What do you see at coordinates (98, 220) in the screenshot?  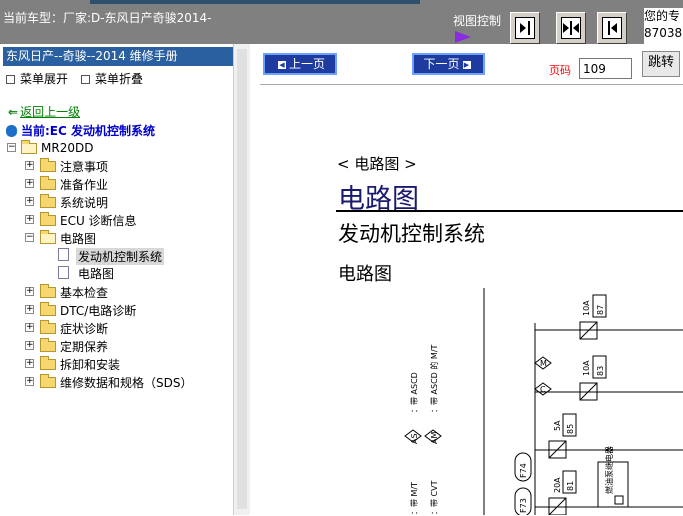 I see `tree-item: ECU 诊断信息` at bounding box center [98, 220].